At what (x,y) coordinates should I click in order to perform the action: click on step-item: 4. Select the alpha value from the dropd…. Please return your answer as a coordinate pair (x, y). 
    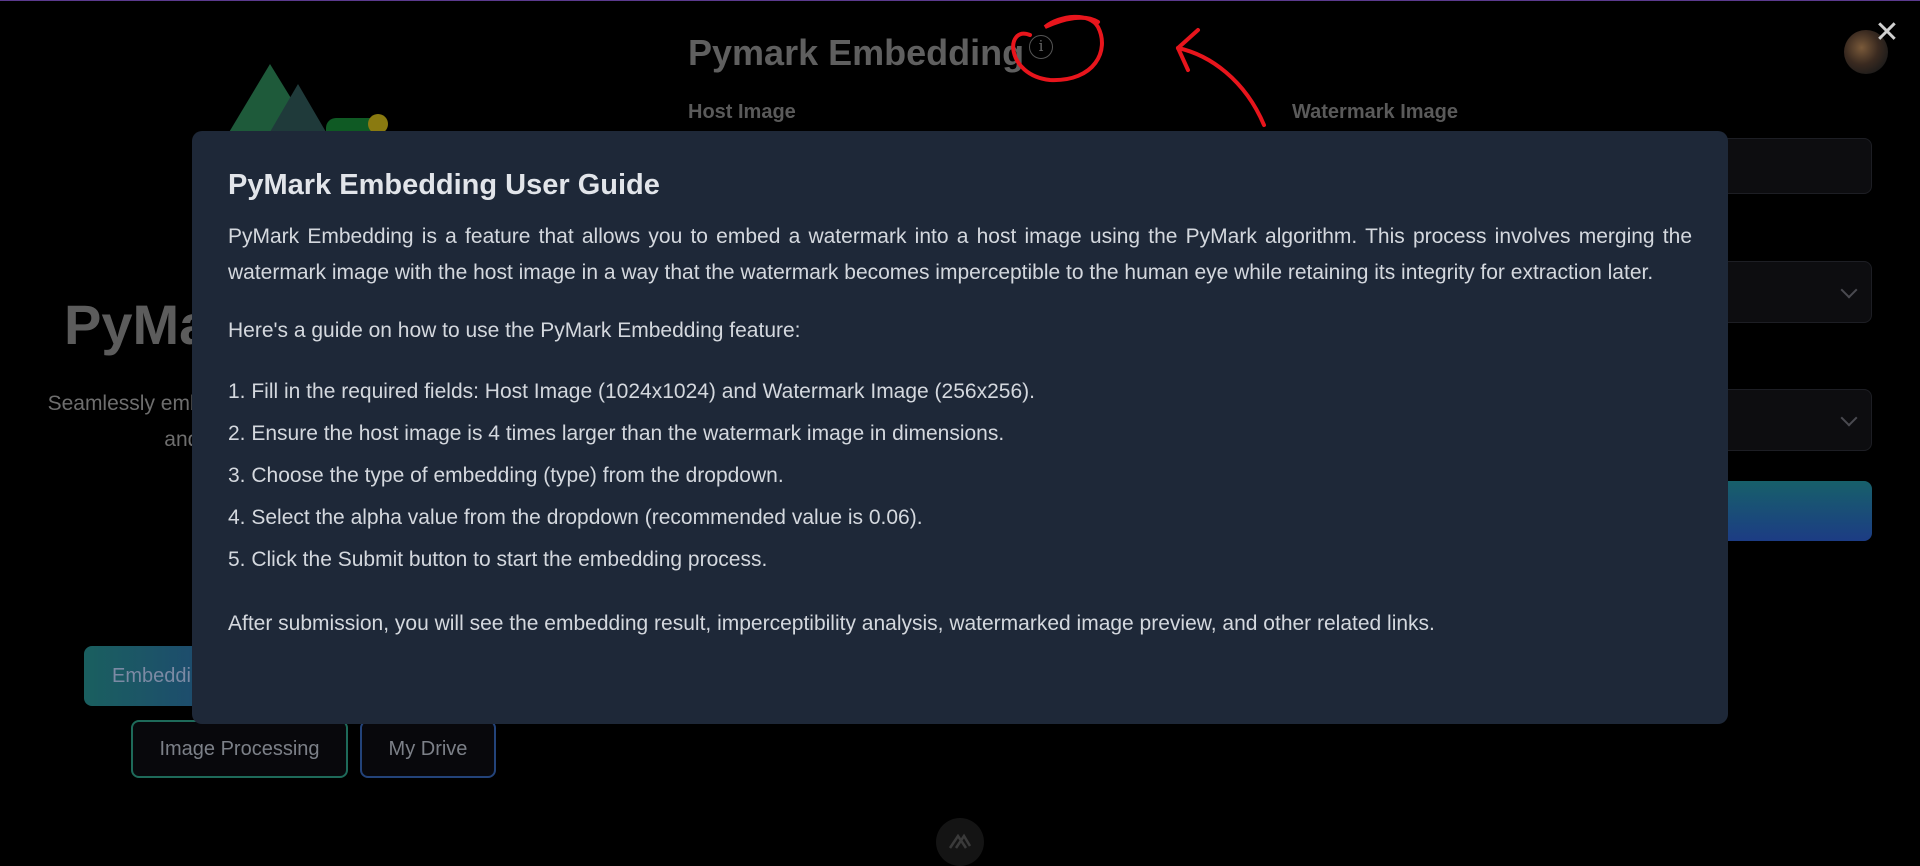
    Looking at the image, I should click on (575, 517).